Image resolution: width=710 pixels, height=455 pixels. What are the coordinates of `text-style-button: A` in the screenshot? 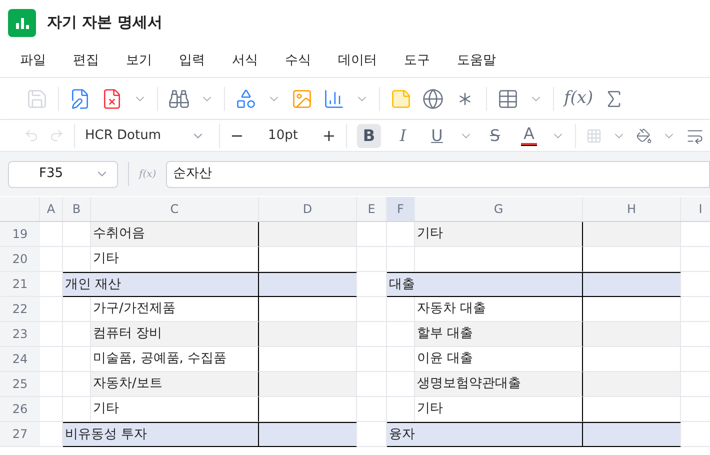 It's located at (529, 136).